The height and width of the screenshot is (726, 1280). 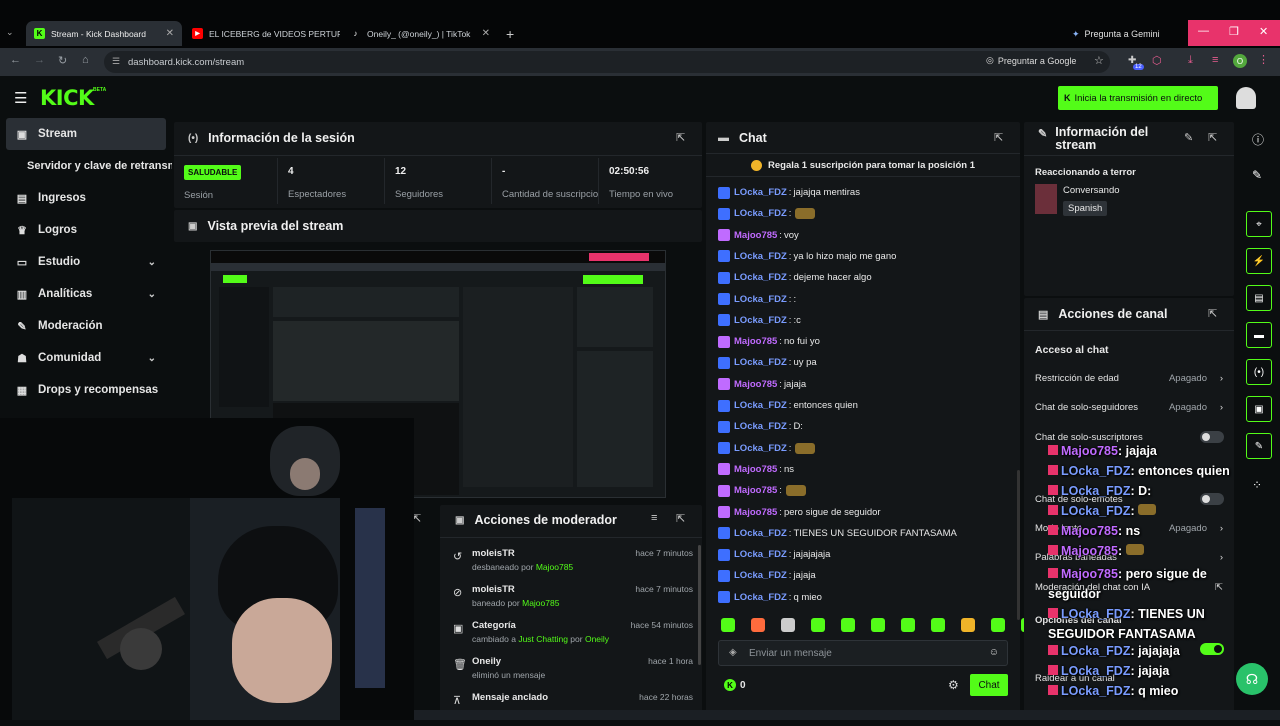 I want to click on browser-menu-icon: ⋮, so click(x=1263, y=59).